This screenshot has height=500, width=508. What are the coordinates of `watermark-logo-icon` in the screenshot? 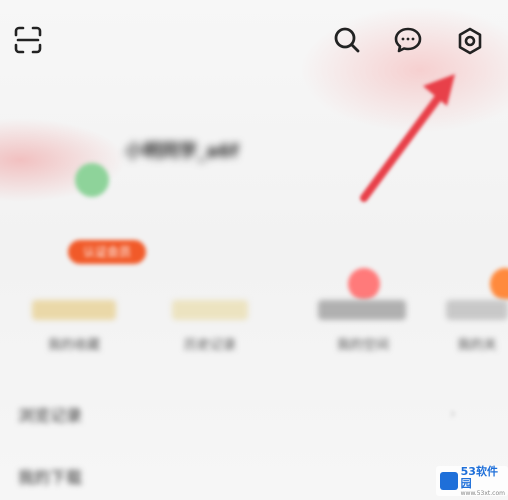 It's located at (449, 481).